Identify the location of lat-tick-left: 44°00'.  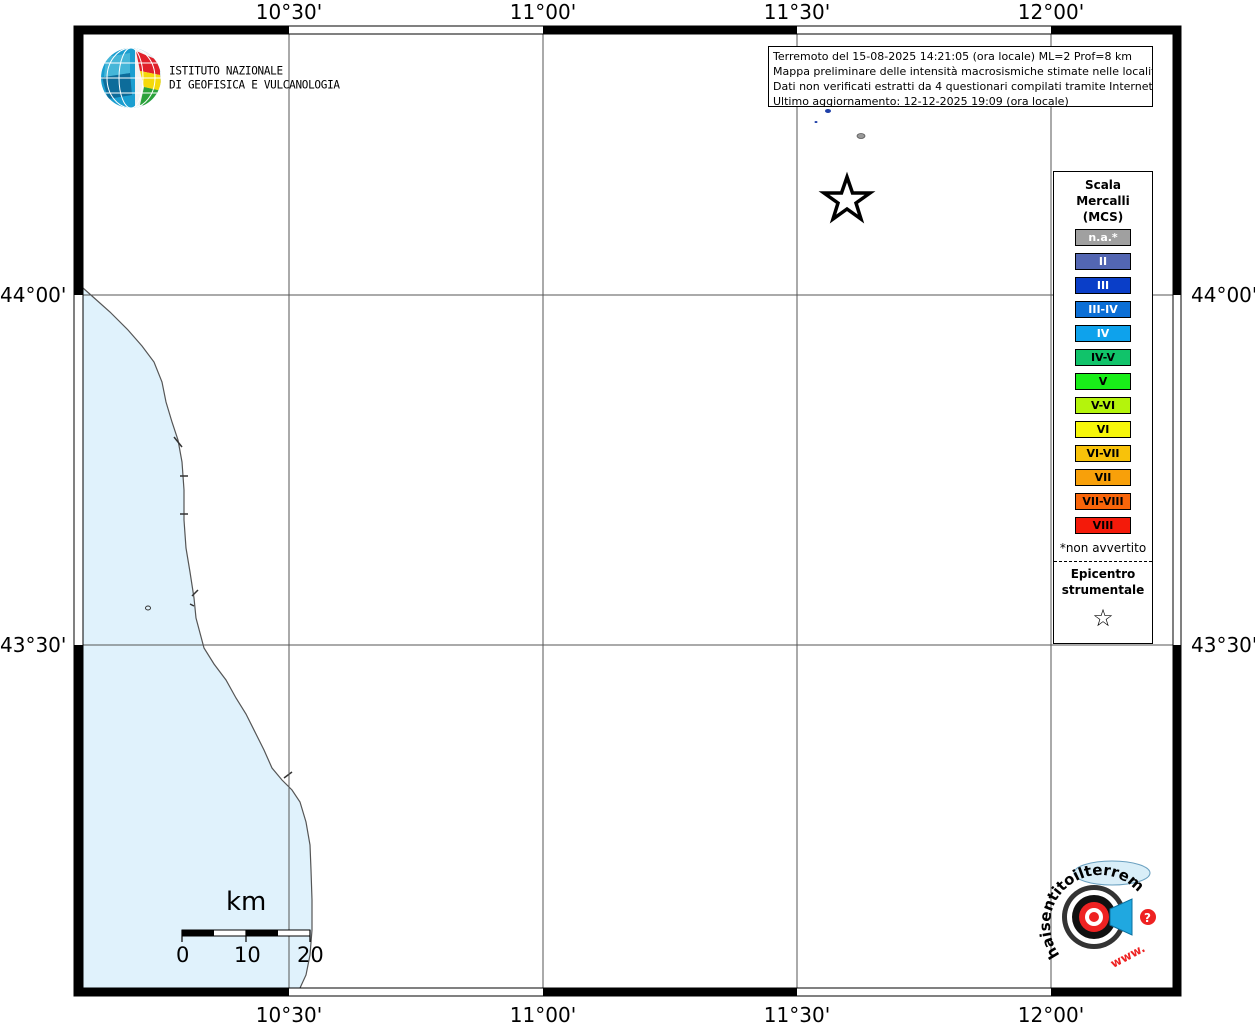
(33, 295).